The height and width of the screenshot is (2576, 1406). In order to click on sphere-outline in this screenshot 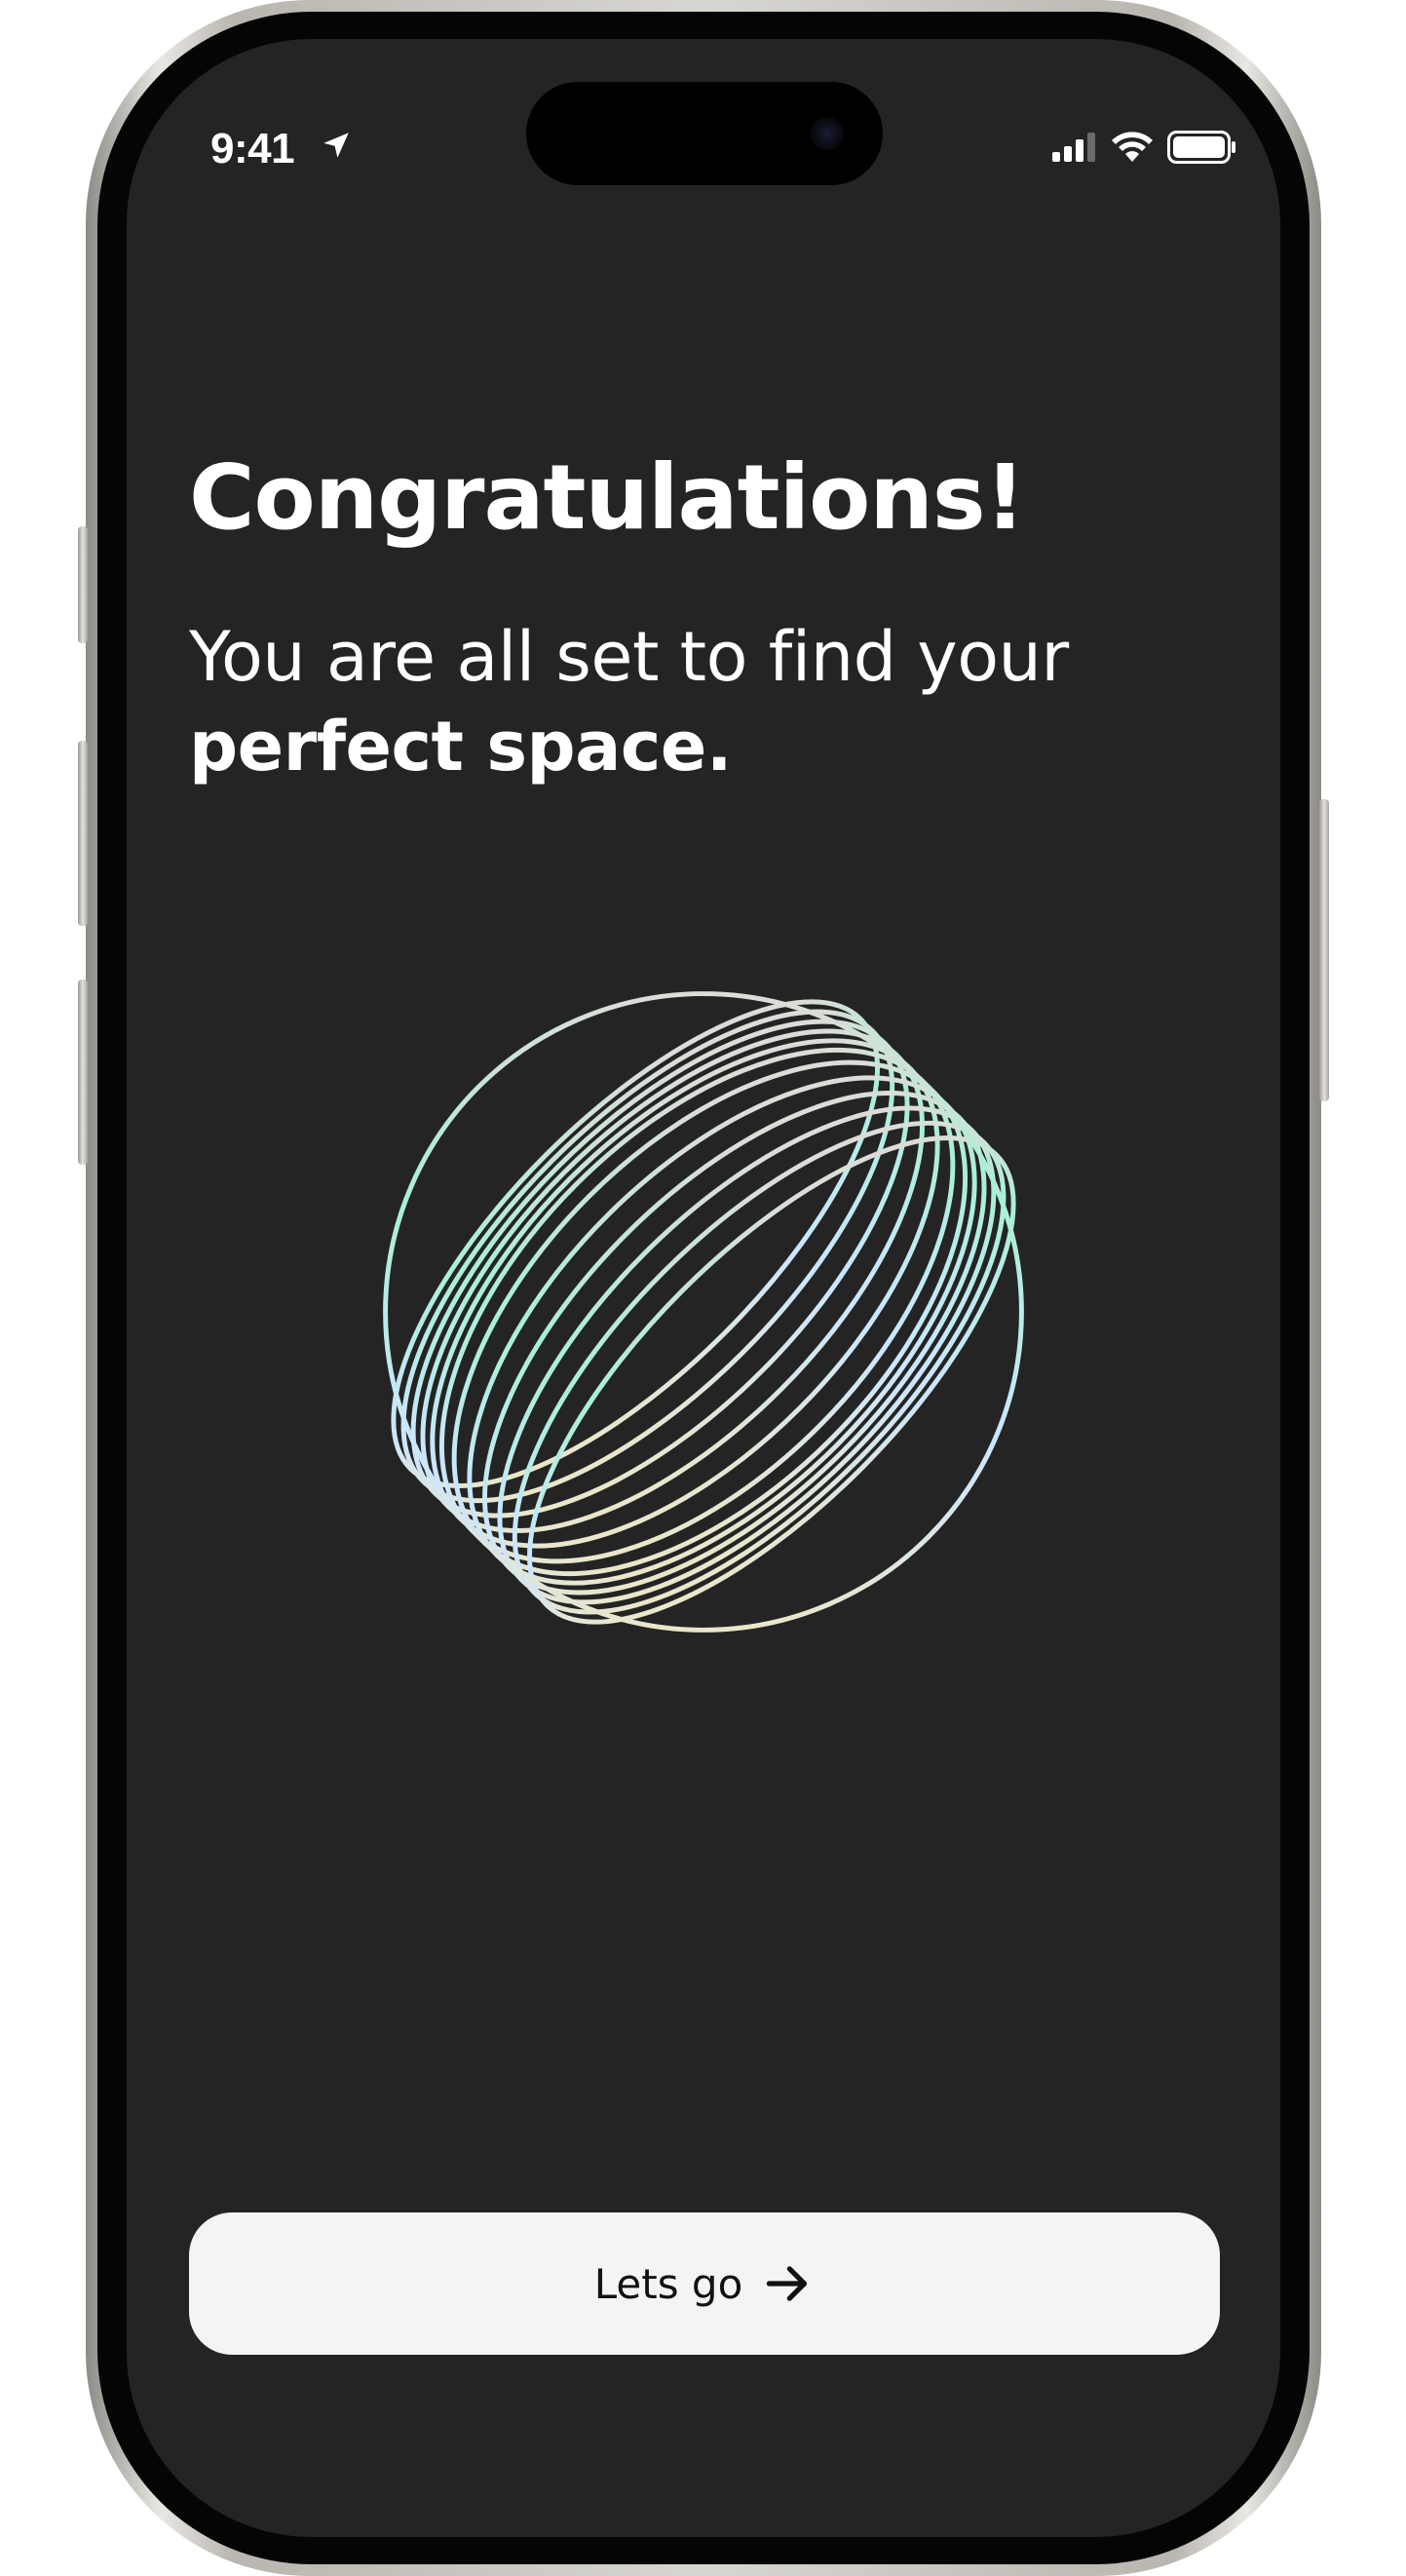, I will do `click(703, 1312)`.